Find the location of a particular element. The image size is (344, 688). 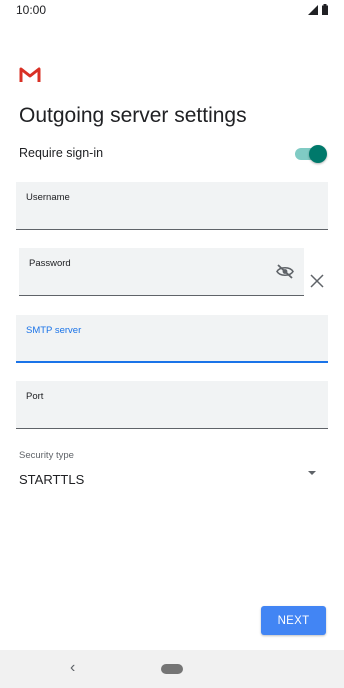

password-label: Password is located at coordinates (50, 263).